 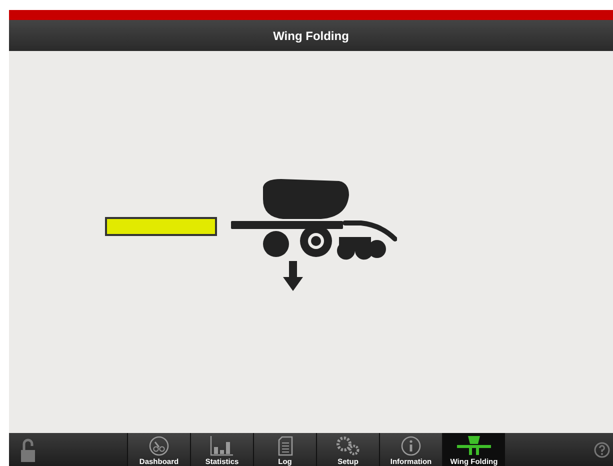 What do you see at coordinates (411, 446) in the screenshot?
I see `info-icon` at bounding box center [411, 446].